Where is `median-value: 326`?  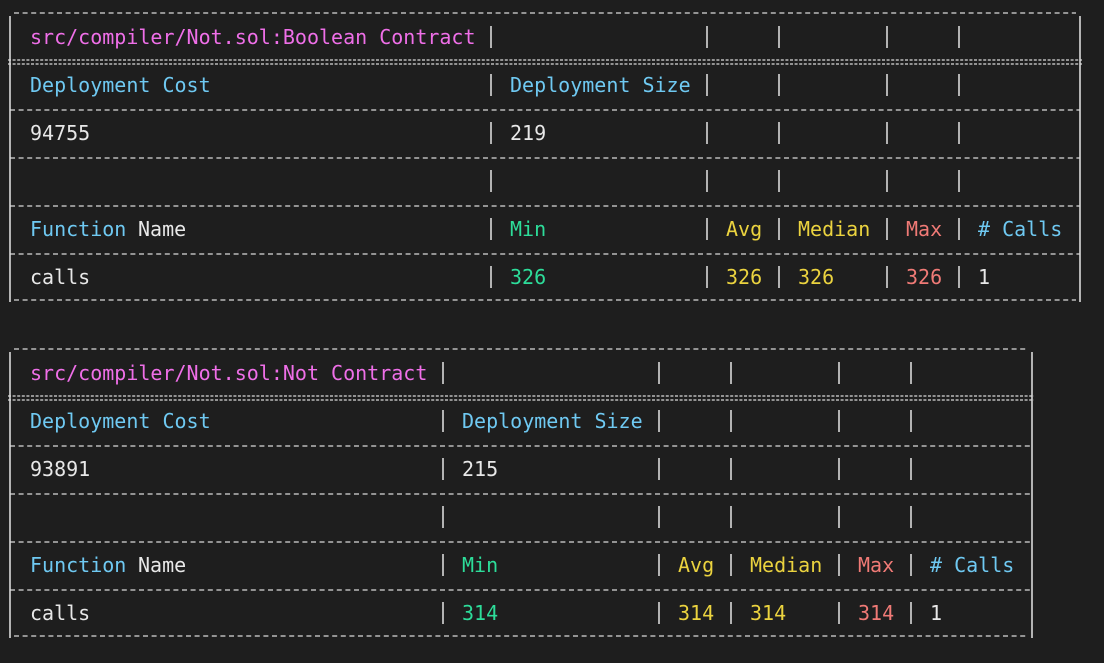 median-value: 326 is located at coordinates (816, 277).